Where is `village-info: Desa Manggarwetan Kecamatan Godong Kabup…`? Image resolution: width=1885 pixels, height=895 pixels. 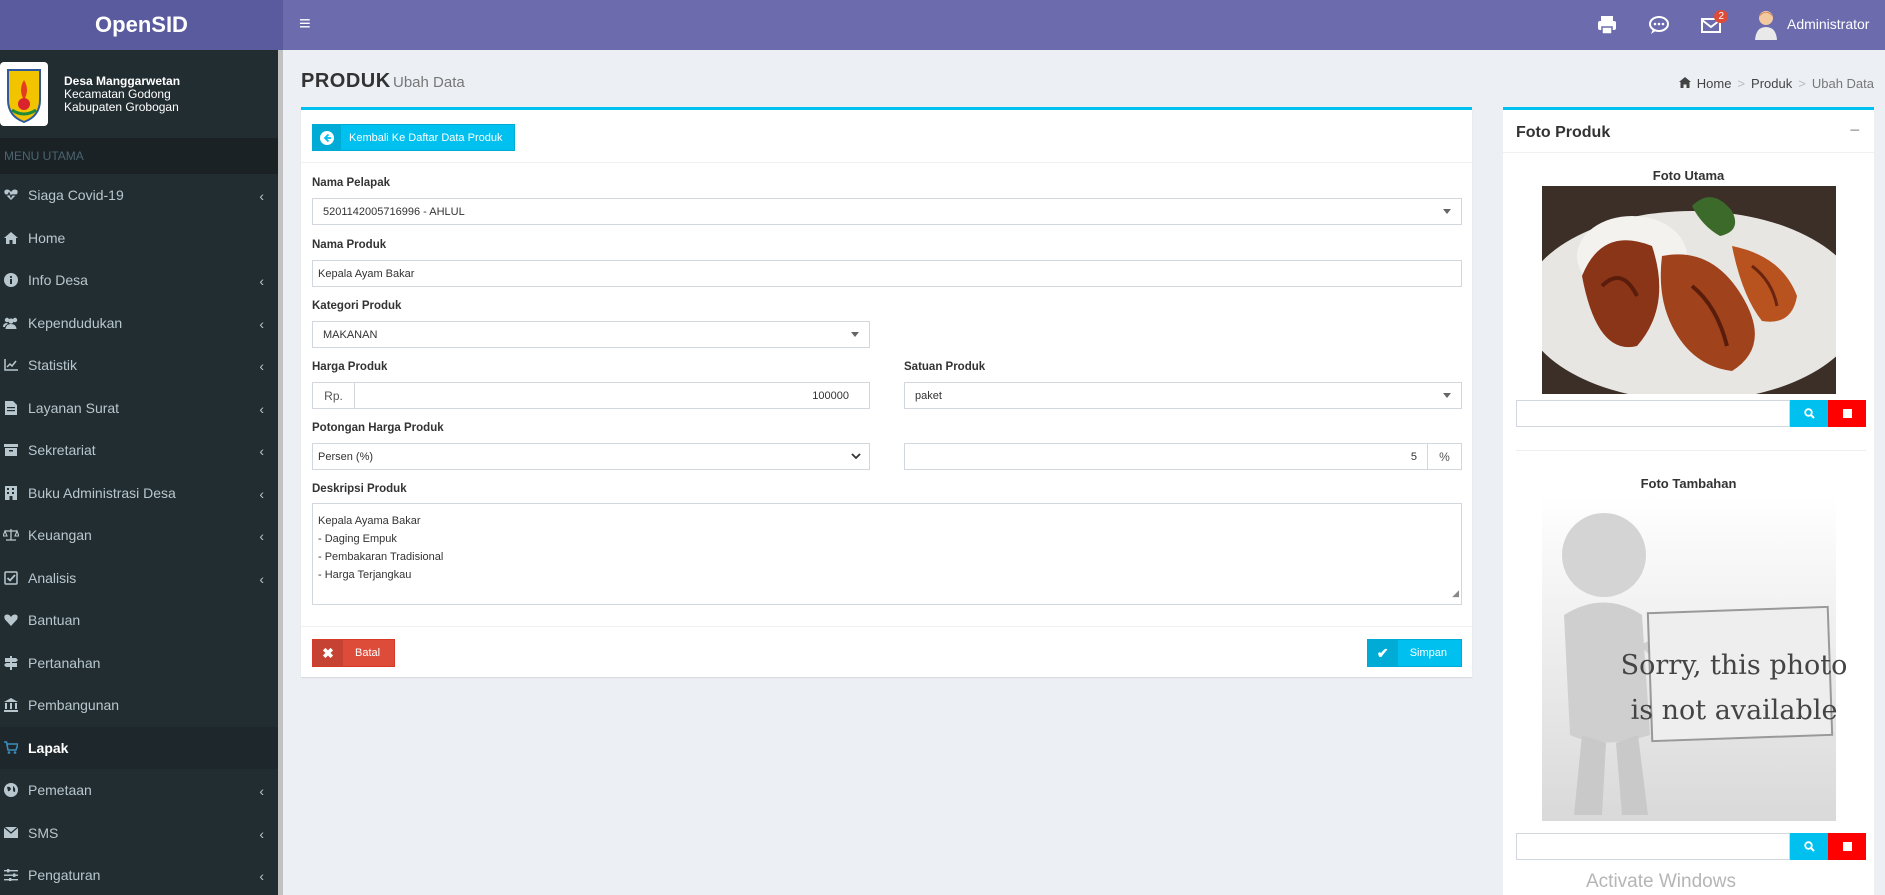 village-info: Desa Manggarwetan Kecamatan Godong Kabup… is located at coordinates (139, 94).